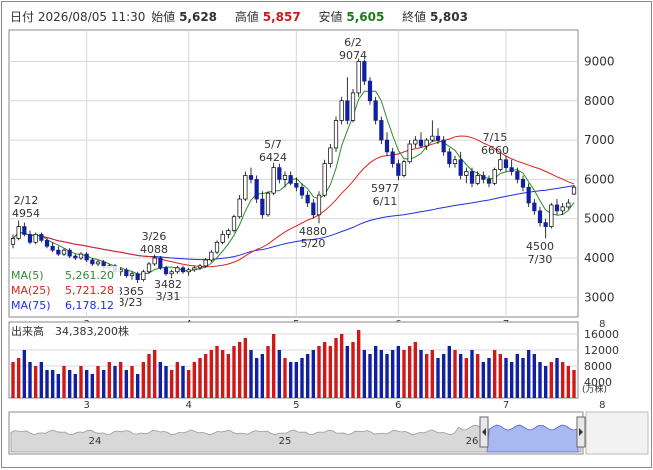  I want to click on navigator-scroll-track, so click(617, 433).